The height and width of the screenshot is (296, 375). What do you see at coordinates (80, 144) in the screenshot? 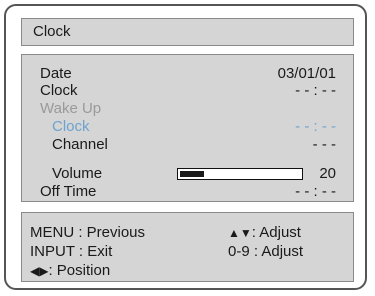
I see `channel-label: Channel` at bounding box center [80, 144].